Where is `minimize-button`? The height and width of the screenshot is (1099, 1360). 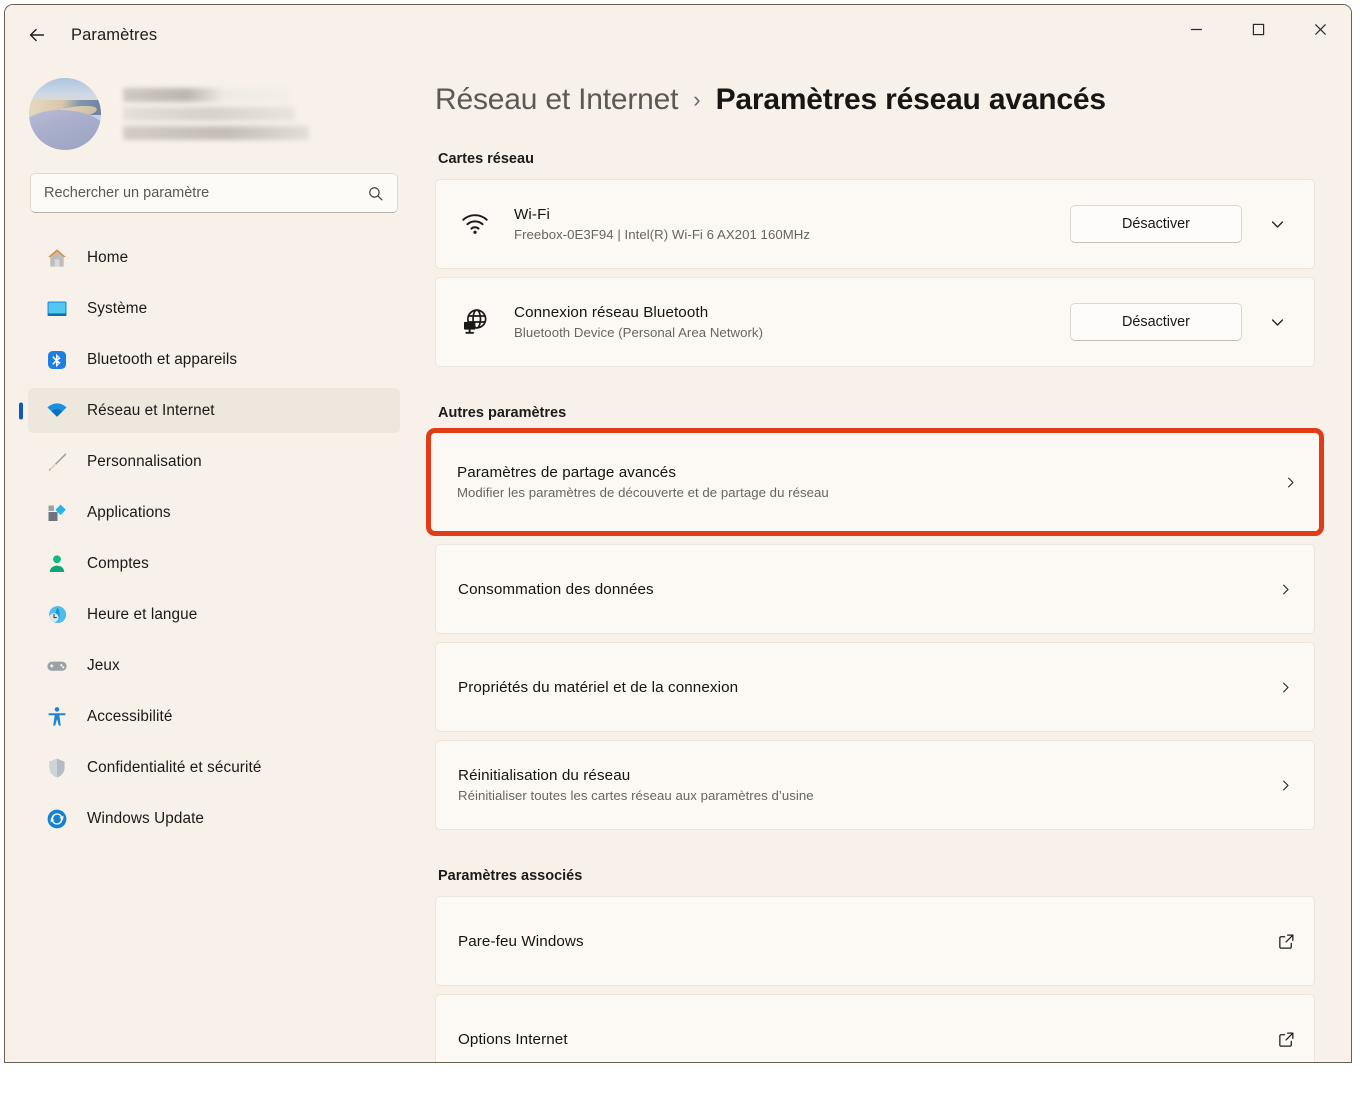
minimize-button is located at coordinates (1196, 29).